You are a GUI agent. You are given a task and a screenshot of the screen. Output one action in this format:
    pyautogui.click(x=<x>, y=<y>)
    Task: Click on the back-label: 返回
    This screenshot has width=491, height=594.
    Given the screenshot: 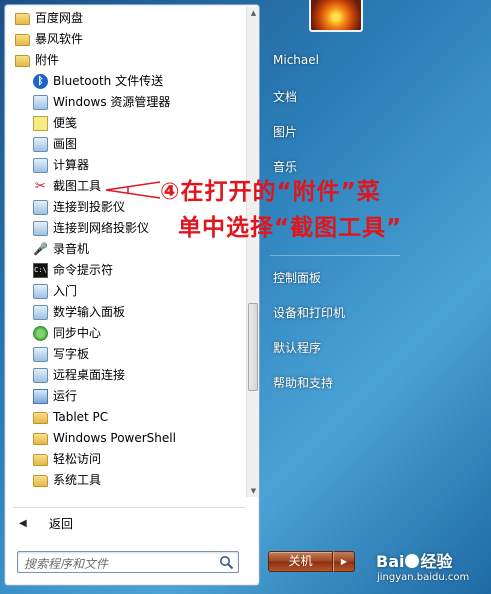 What is the action you would take?
    pyautogui.click(x=61, y=524)
    